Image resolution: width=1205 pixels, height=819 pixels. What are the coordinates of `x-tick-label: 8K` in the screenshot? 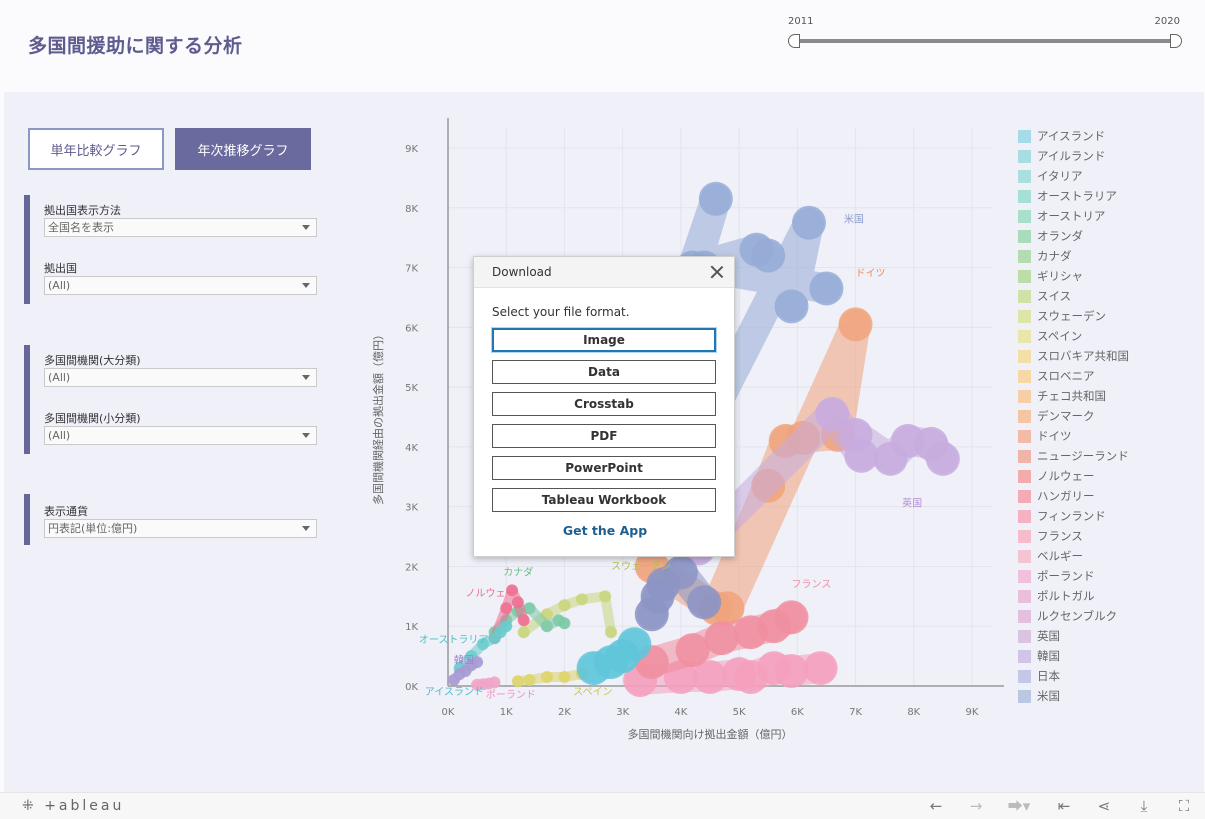 It's located at (913, 712).